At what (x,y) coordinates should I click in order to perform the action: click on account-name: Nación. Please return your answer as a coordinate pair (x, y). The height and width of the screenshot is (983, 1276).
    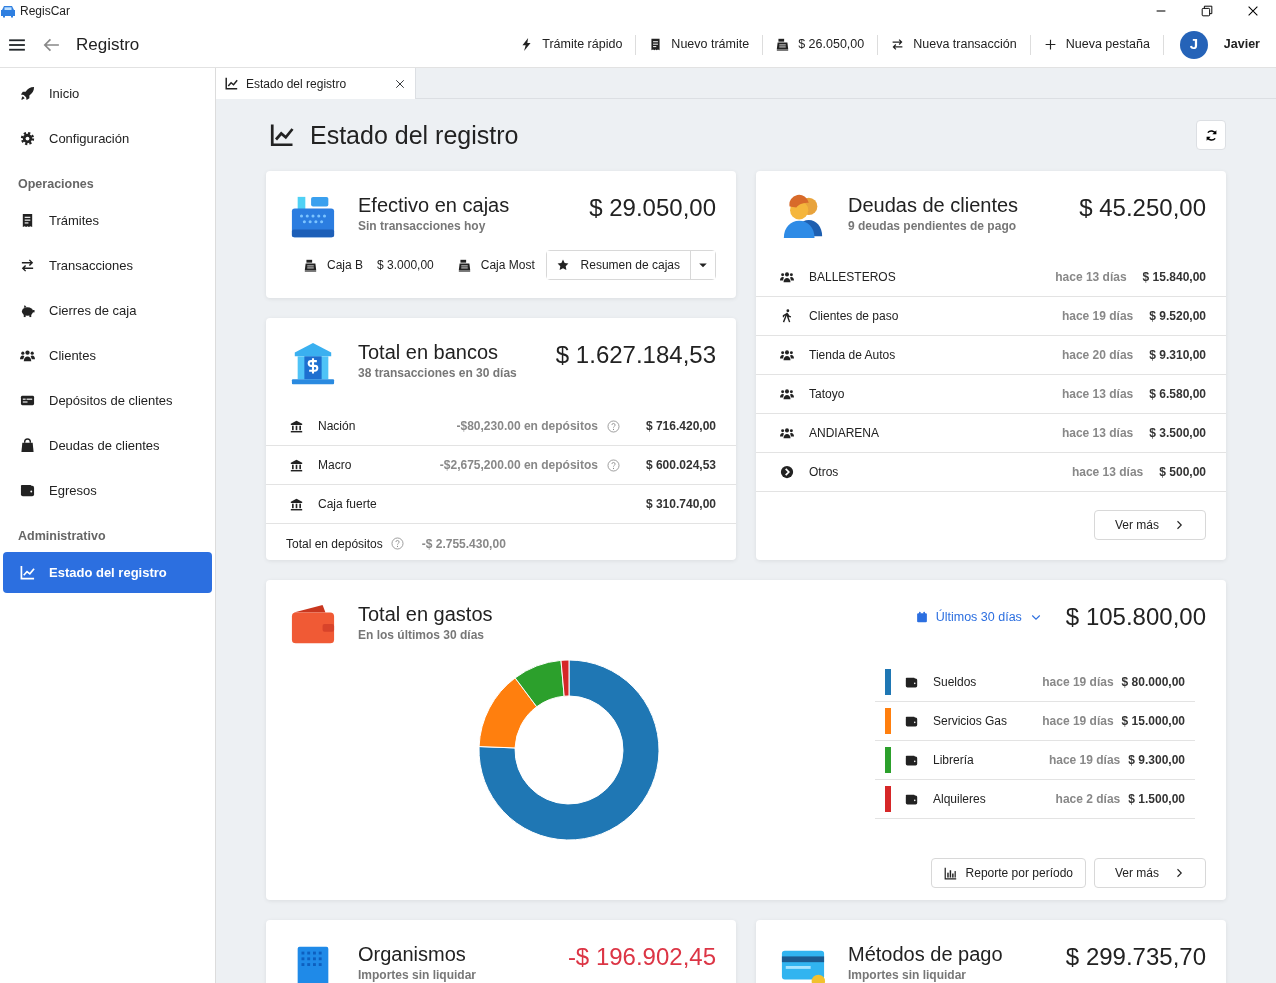
    Looking at the image, I should click on (337, 426).